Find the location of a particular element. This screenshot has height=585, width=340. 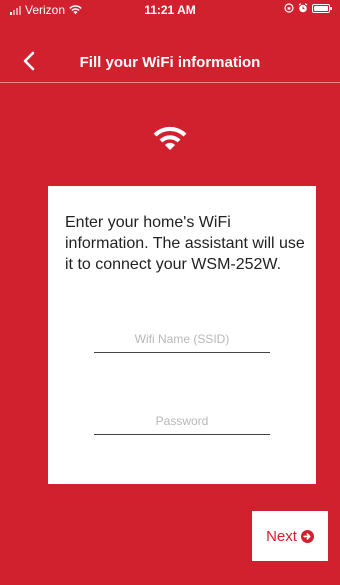

next-button: Next is located at coordinates (290, 536).